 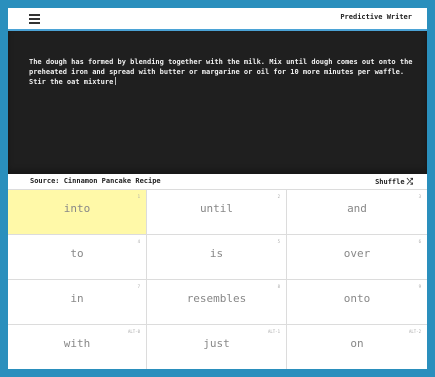 What do you see at coordinates (216, 208) in the screenshot?
I see `suggestion-word: until` at bounding box center [216, 208].